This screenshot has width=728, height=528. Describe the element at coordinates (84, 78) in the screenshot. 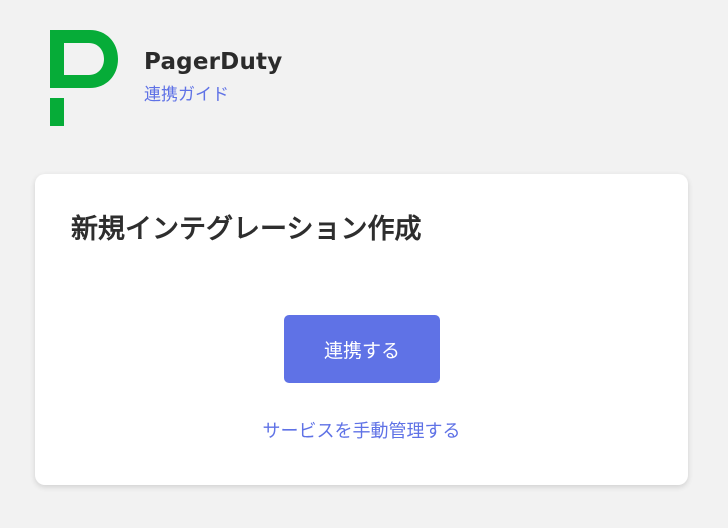

I see `pagerduty-logo-icon` at that location.